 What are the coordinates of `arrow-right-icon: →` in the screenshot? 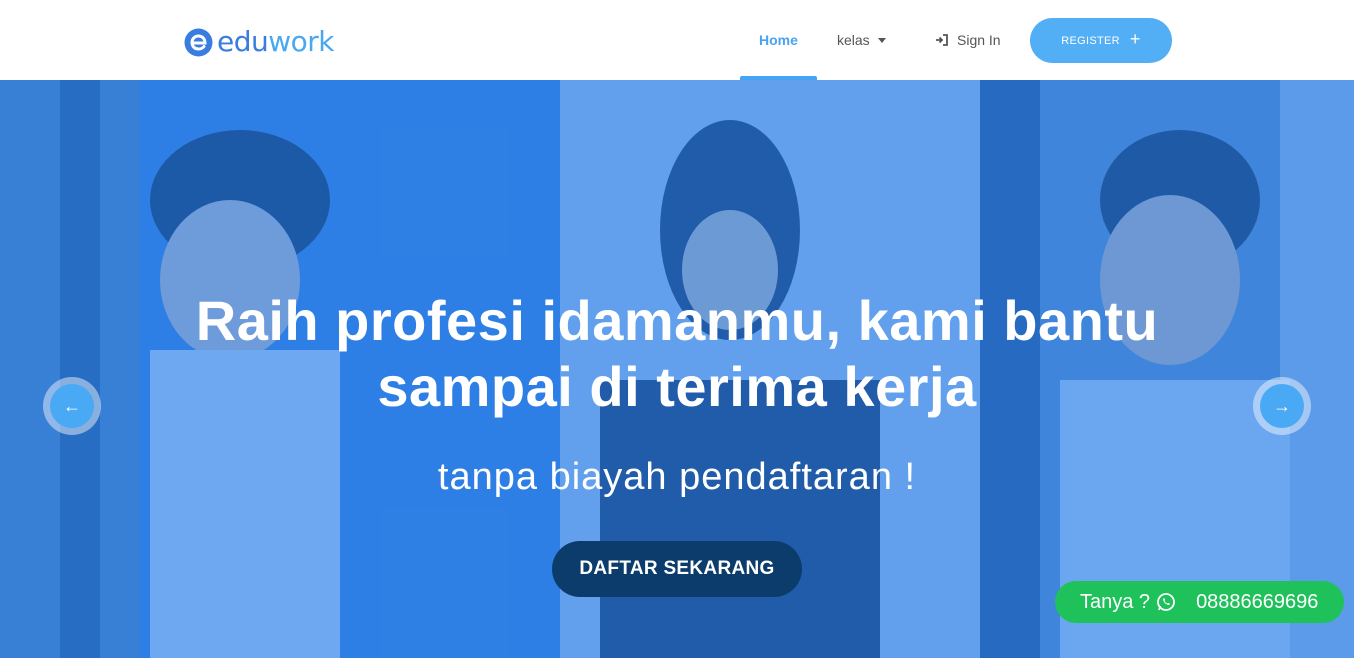 It's located at (1282, 406).